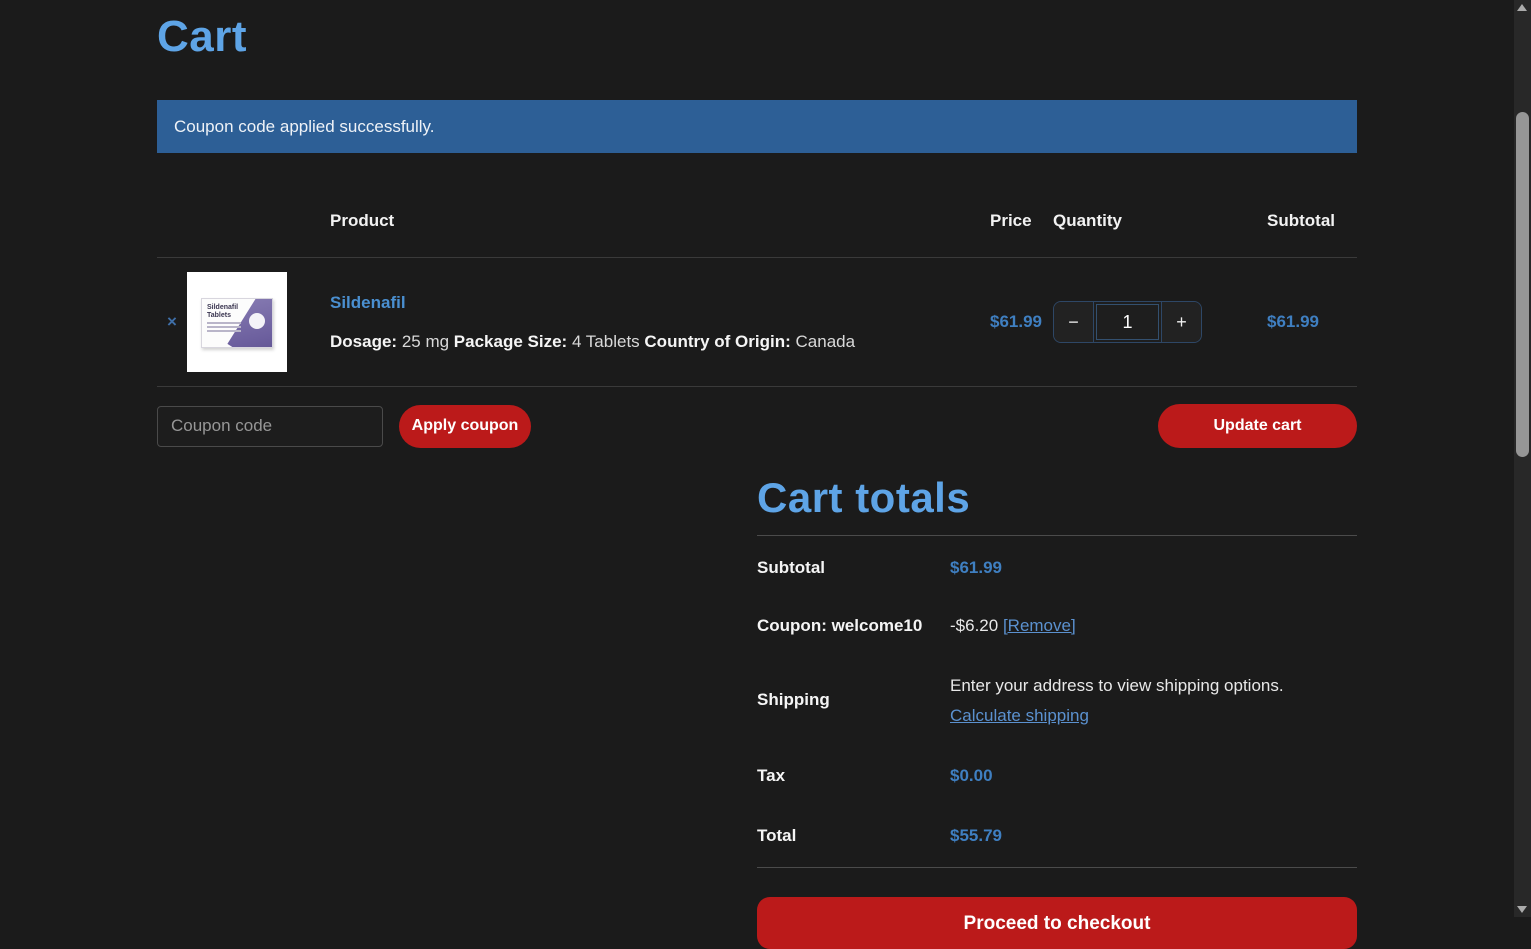 The image size is (1531, 949). I want to click on cart-table-header: Product Price Quantity Subtotal, so click(757, 205).